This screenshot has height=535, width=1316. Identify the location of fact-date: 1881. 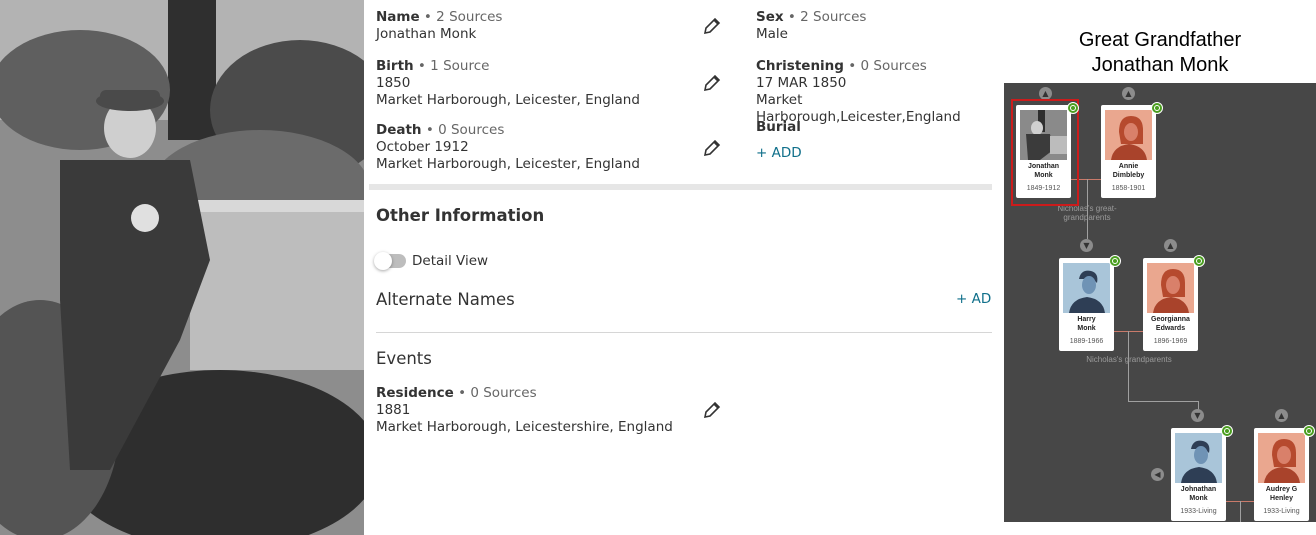
(393, 410).